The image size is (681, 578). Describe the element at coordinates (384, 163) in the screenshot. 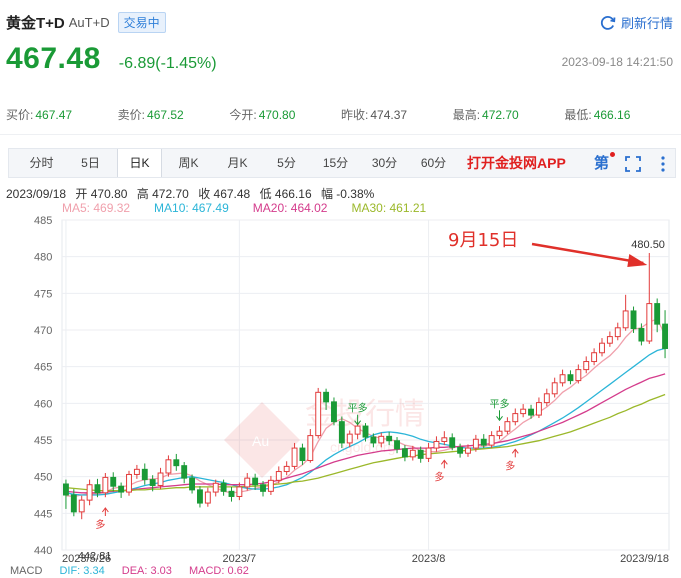

I see `tab-7: 30分` at that location.